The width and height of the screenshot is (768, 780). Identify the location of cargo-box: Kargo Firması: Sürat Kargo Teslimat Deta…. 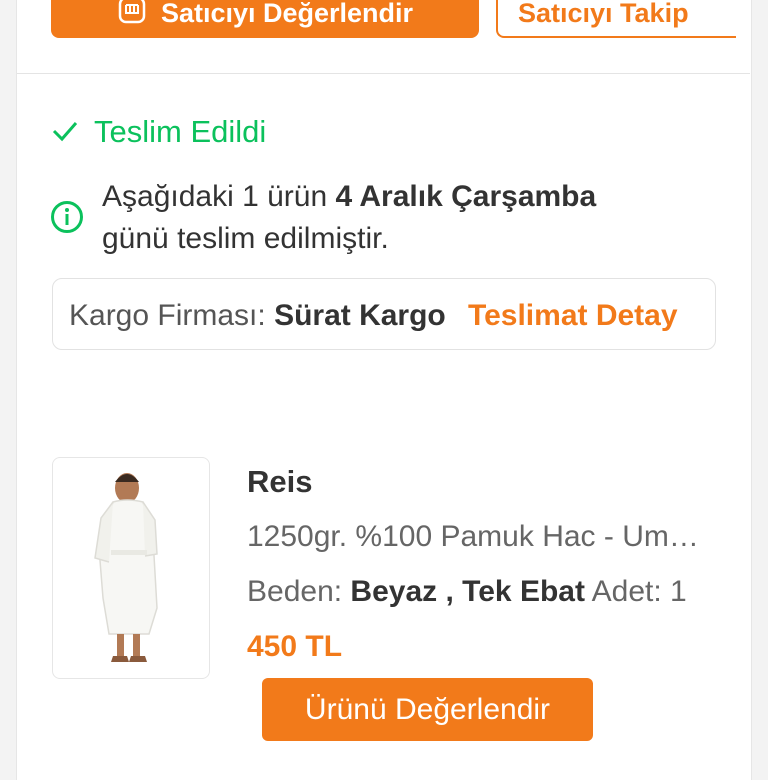
(384, 314).